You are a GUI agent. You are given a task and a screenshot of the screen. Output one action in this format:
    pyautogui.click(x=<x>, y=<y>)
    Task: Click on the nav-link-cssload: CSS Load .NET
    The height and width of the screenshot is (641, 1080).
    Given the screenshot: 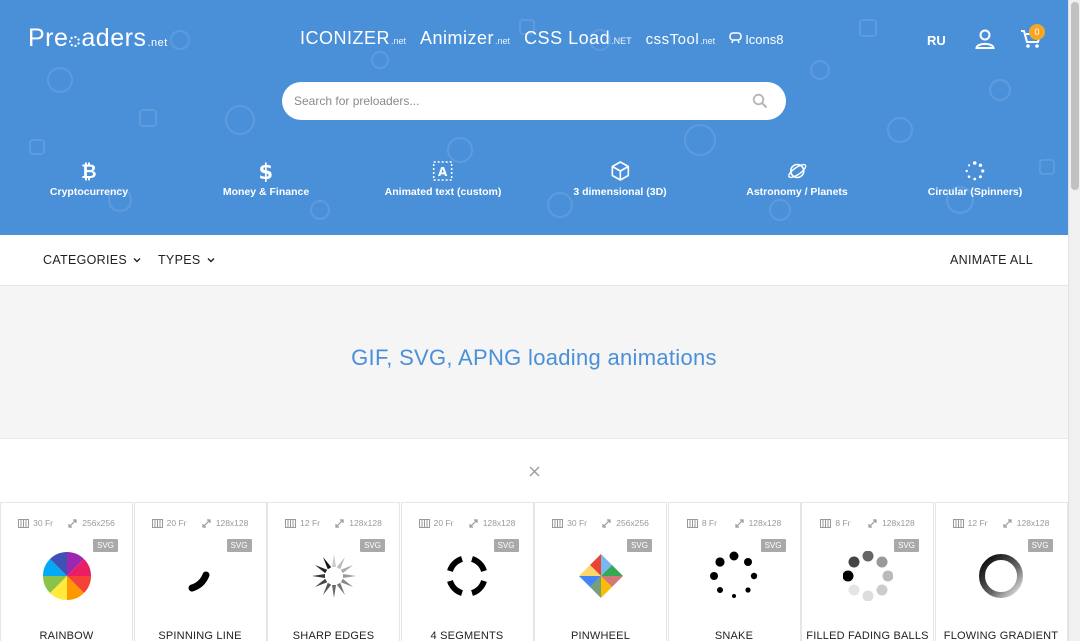 What is the action you would take?
    pyautogui.click(x=578, y=38)
    